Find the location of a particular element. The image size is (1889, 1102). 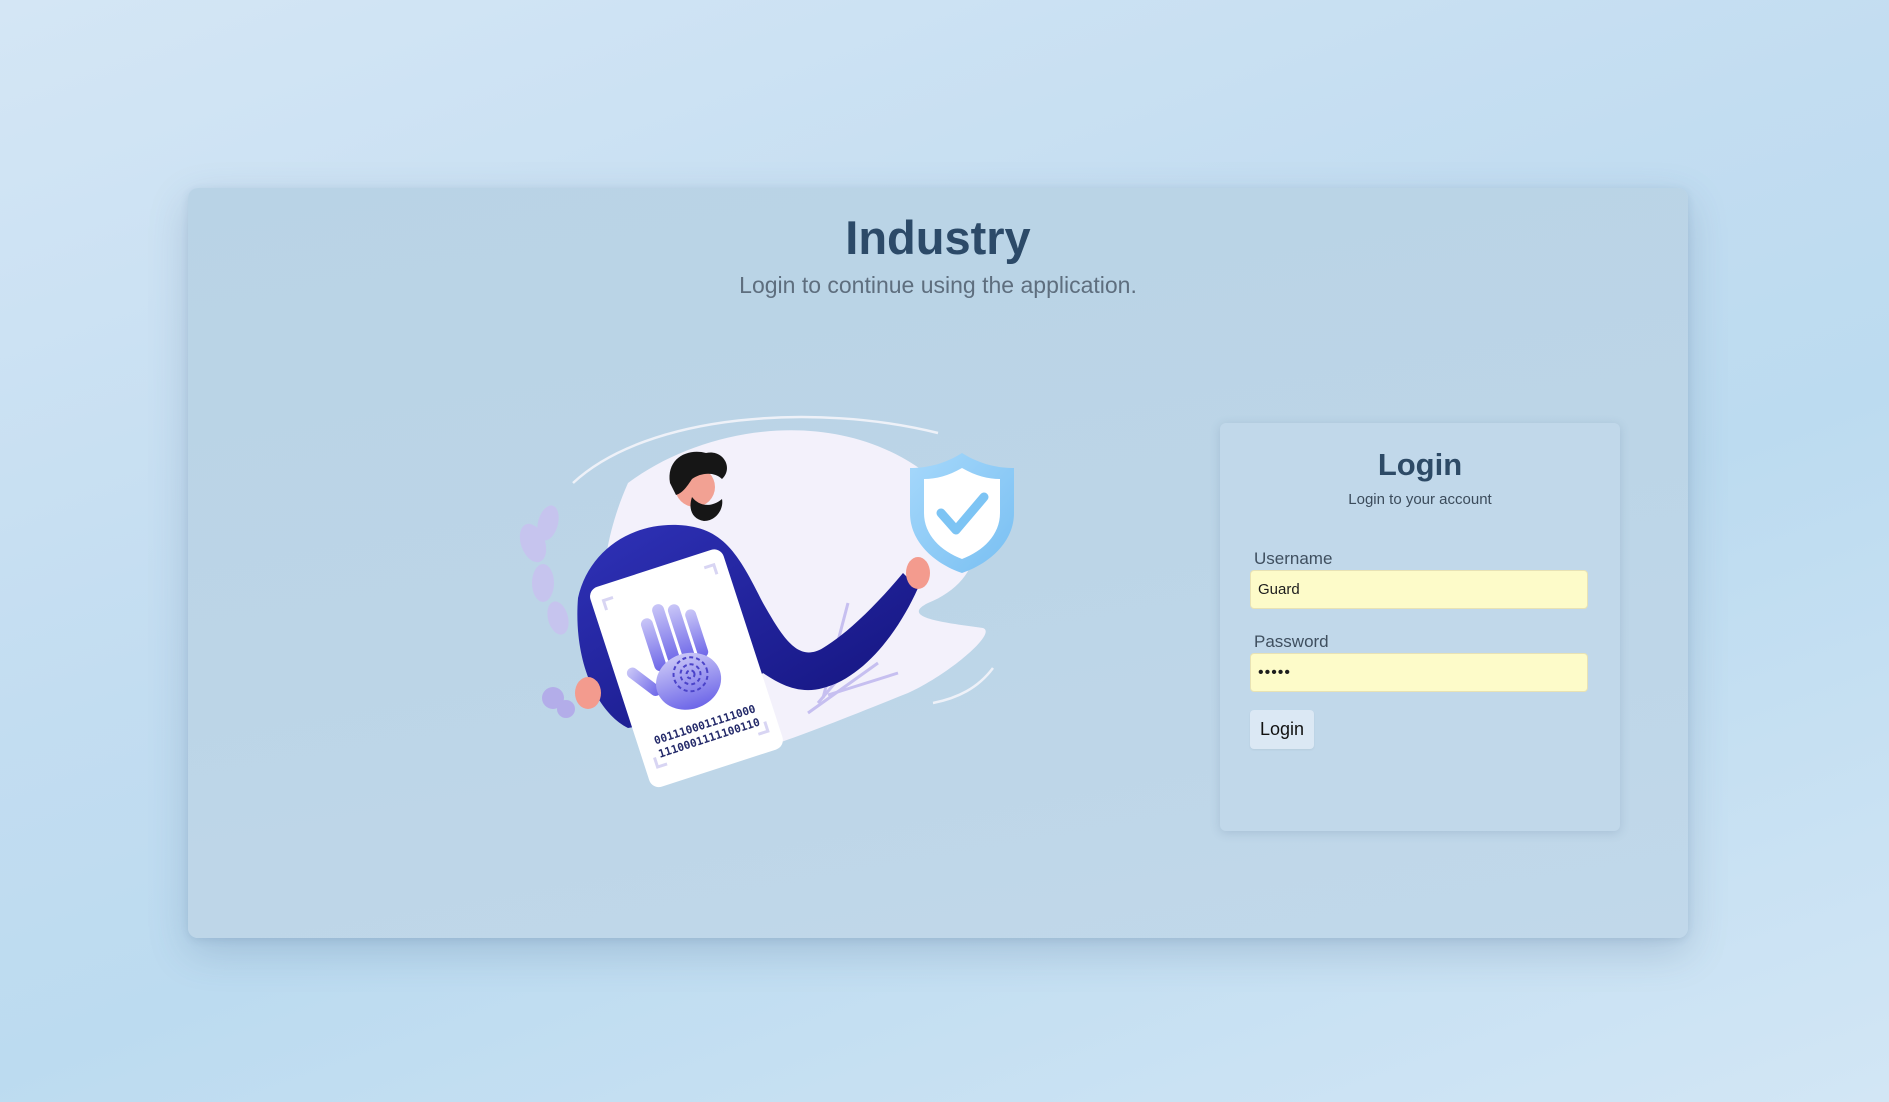

plant-left is located at coordinates (547, 611).